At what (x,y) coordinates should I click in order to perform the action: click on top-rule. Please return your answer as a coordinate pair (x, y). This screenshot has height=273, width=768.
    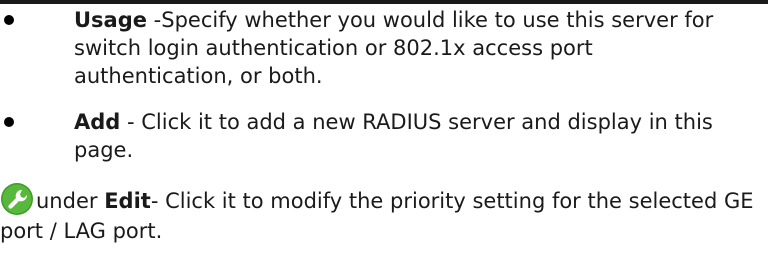
    Looking at the image, I should click on (384, 2).